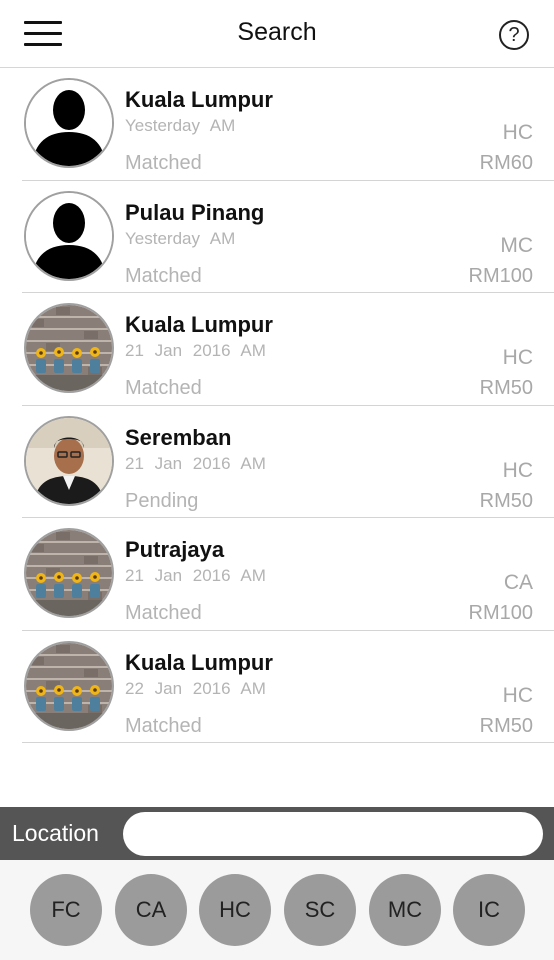  Describe the element at coordinates (66, 910) in the screenshot. I see `court-button-fc: FC` at that location.